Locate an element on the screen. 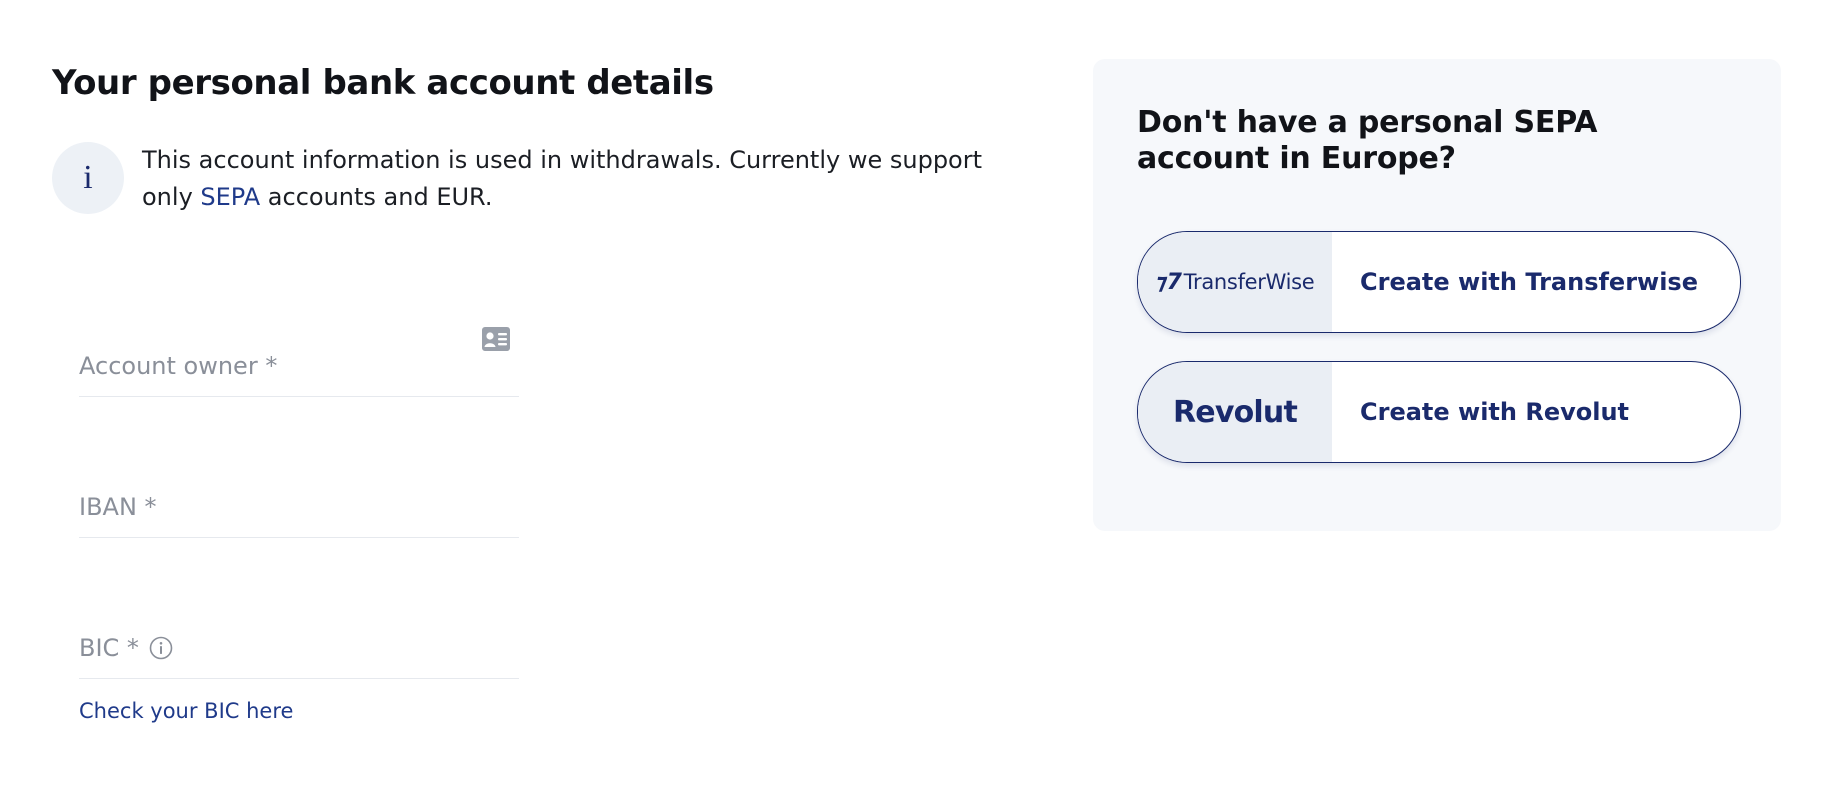 The width and height of the screenshot is (1832, 798). account-owner-field: Account owner * is located at coordinates (299, 356).